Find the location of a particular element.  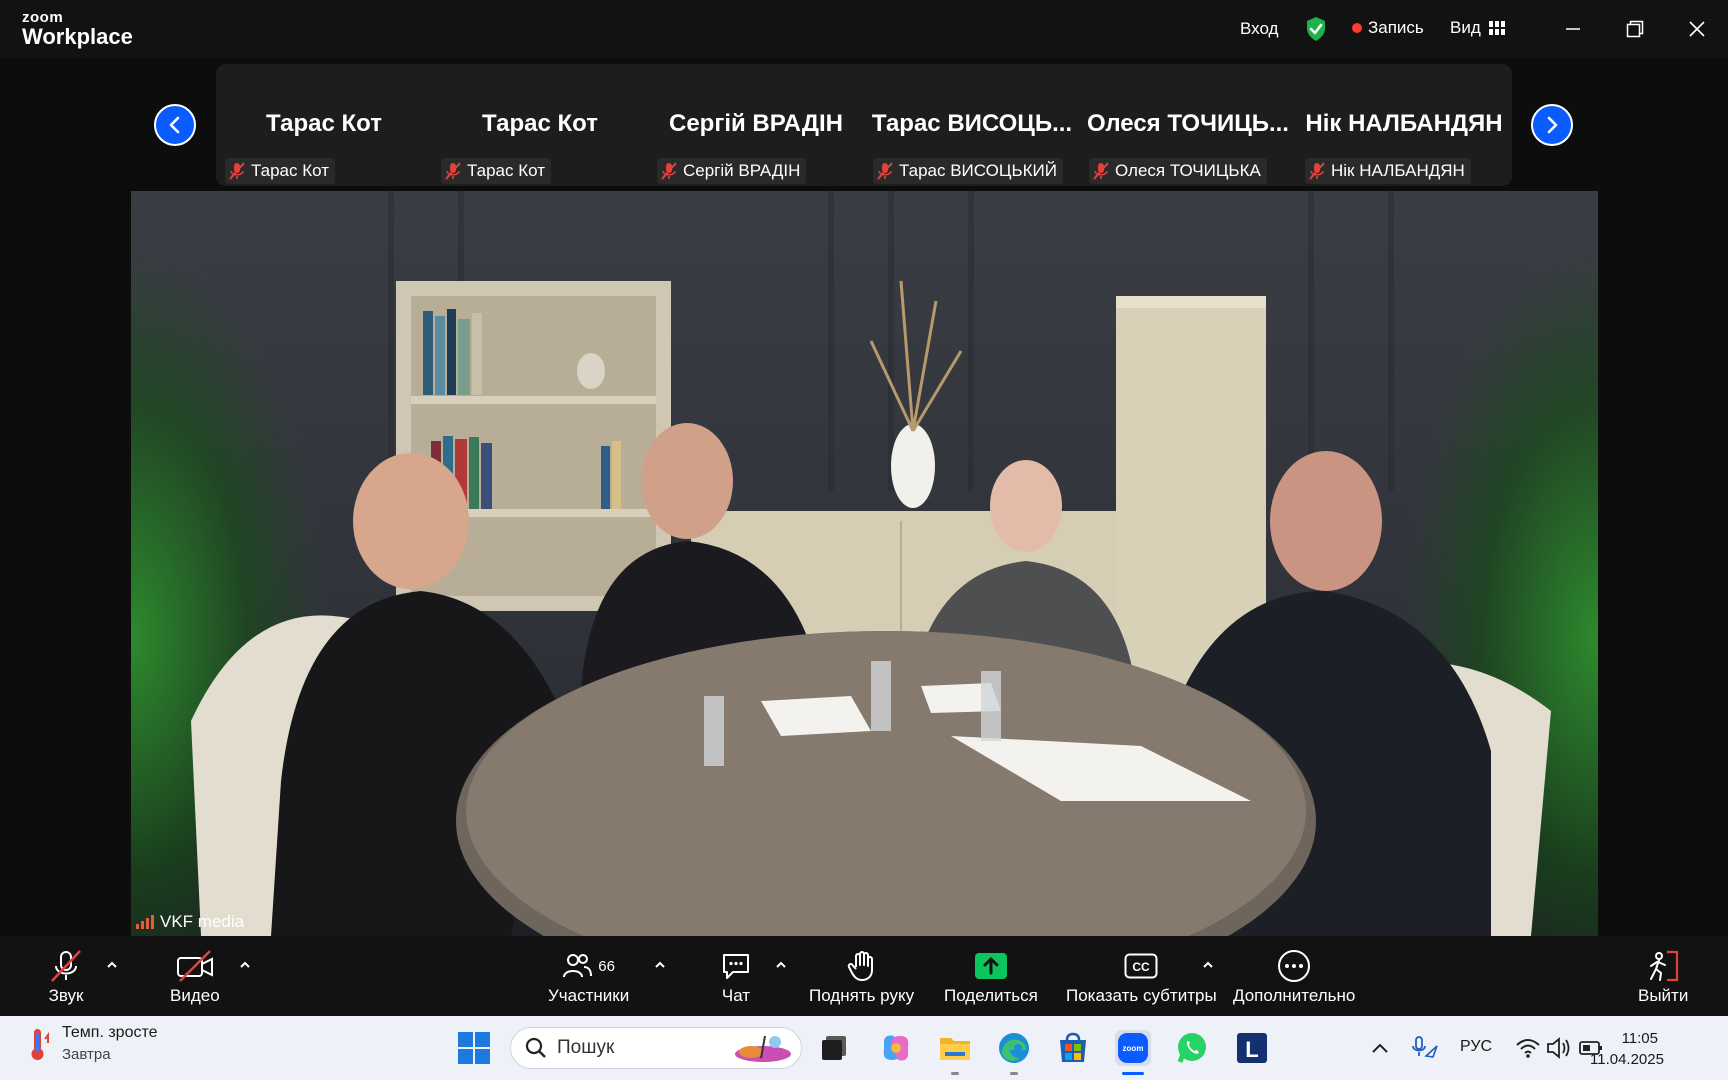

video-options-chevron-up-icon is located at coordinates (245, 965).